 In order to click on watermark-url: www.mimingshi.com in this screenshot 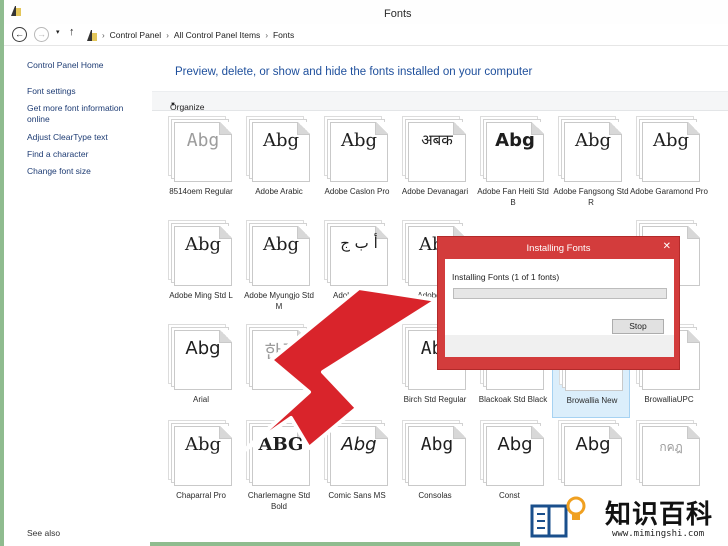, I will do `click(658, 534)`.